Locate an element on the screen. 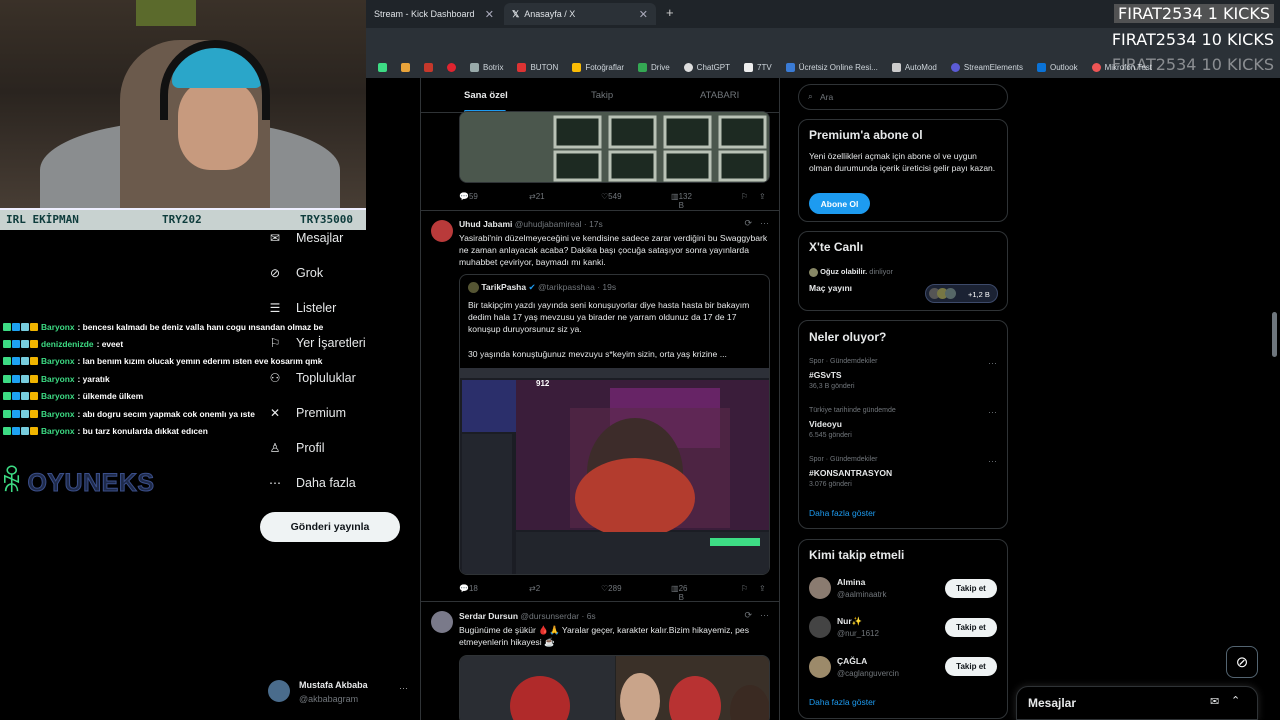 The height and width of the screenshot is (720, 1280). post-button: Gönderi yayınla is located at coordinates (330, 527).